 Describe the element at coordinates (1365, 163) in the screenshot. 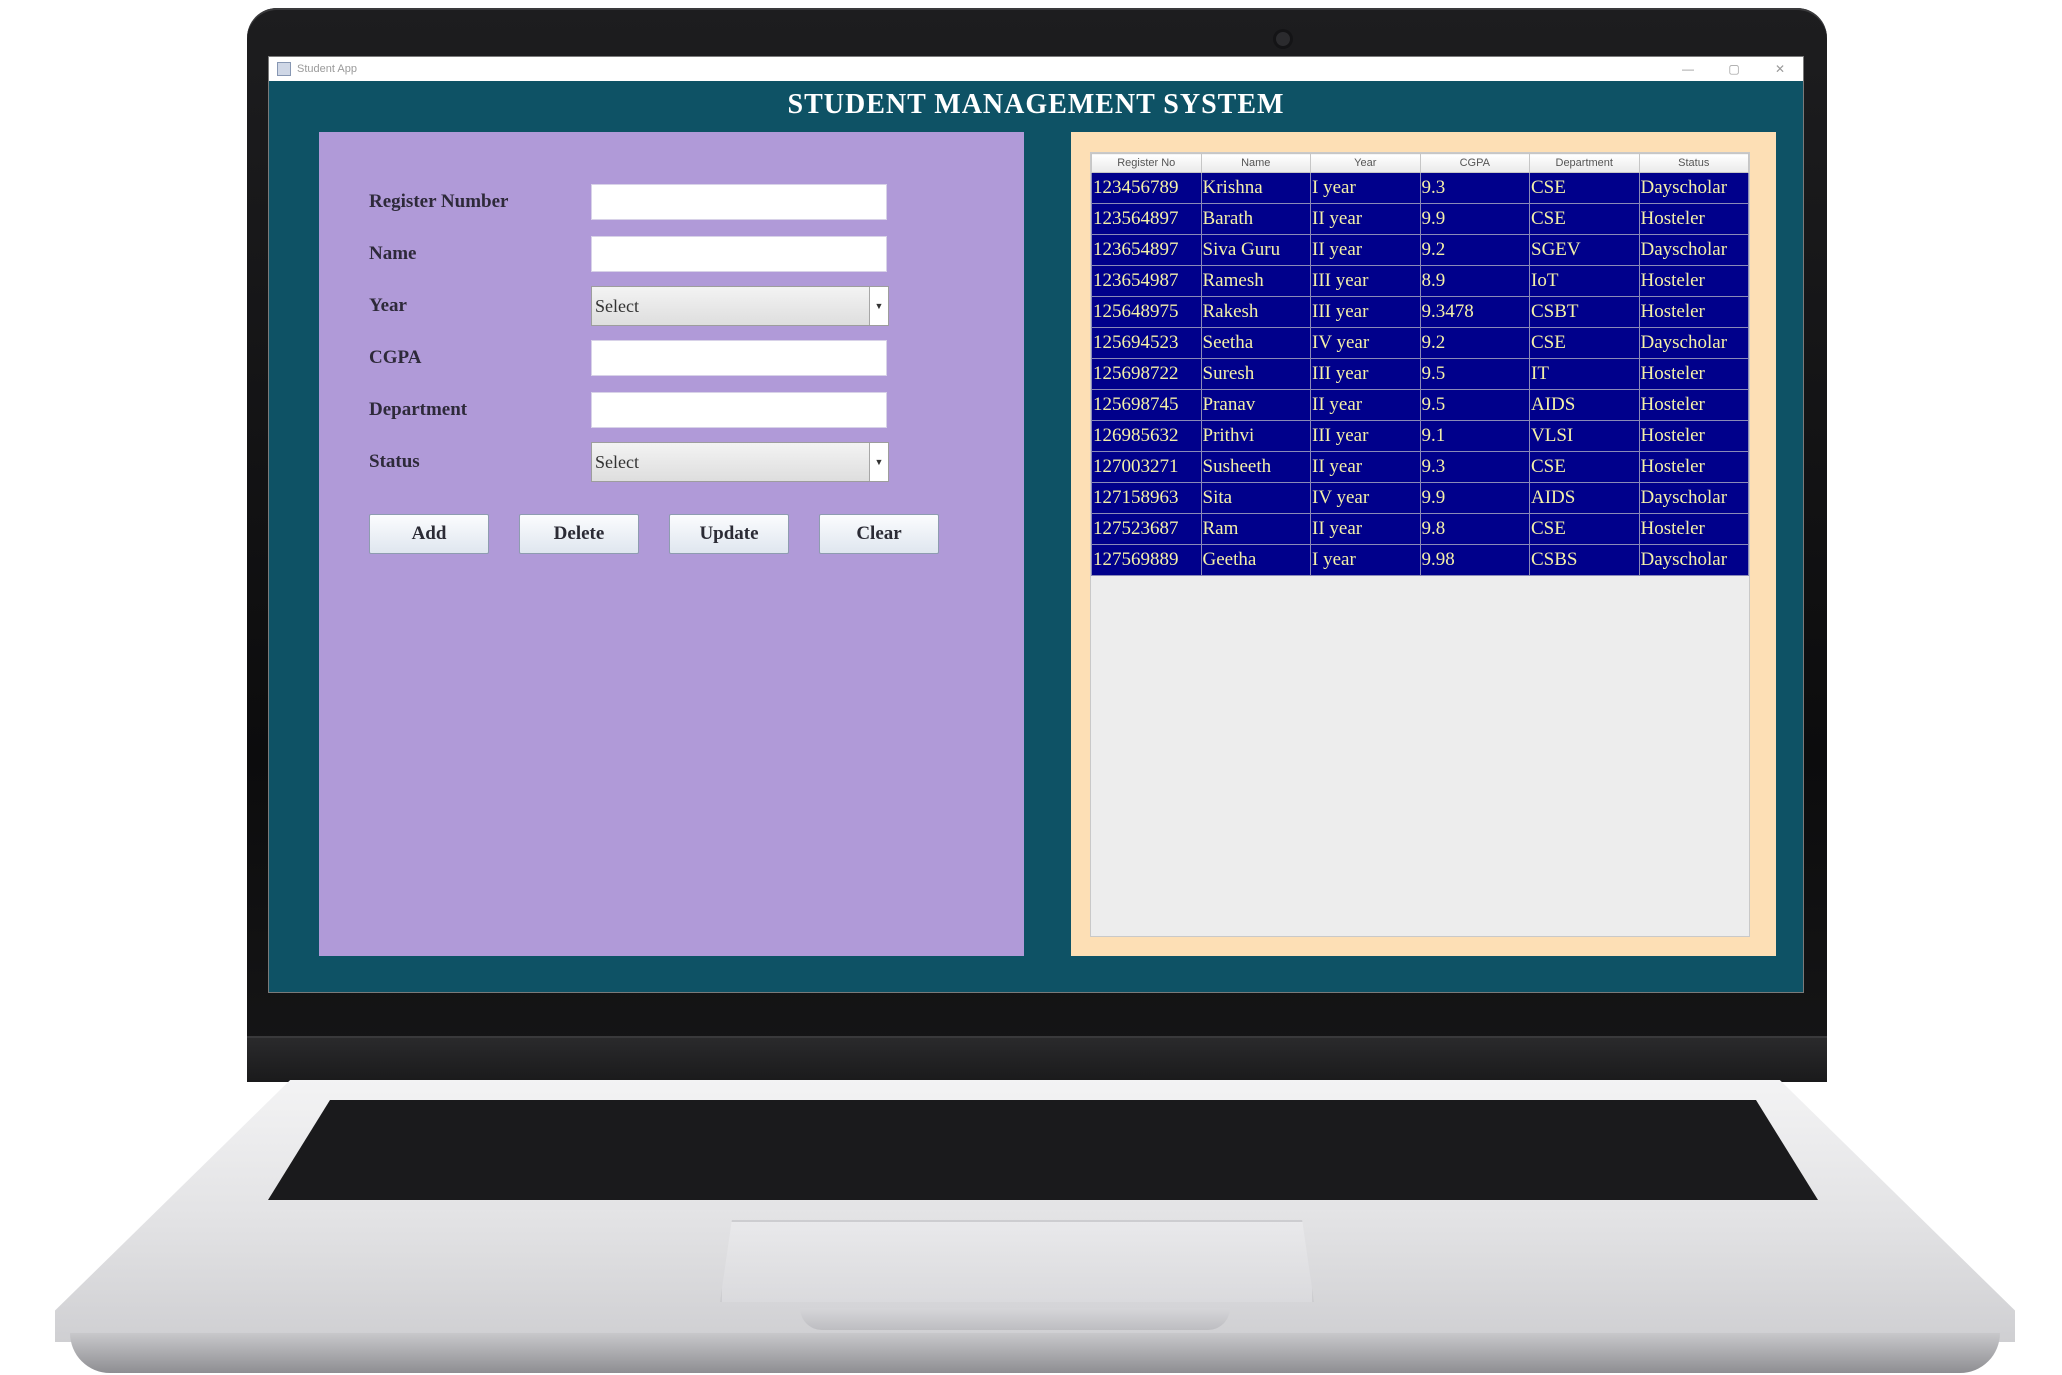

I see `column-header: Year` at that location.